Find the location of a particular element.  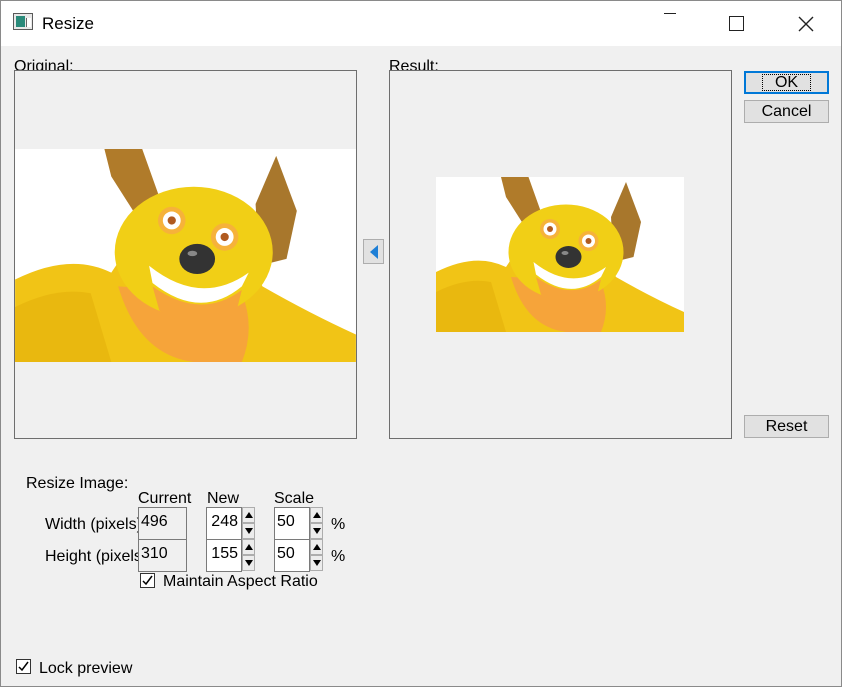

app-icon is located at coordinates (23, 21).